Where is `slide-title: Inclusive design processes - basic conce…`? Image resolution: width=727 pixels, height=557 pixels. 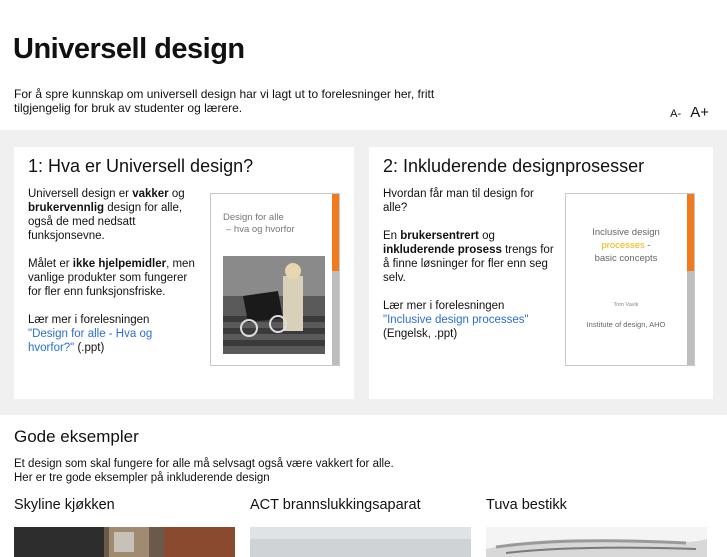
slide-title: Inclusive design processes - basic conce… is located at coordinates (626, 245).